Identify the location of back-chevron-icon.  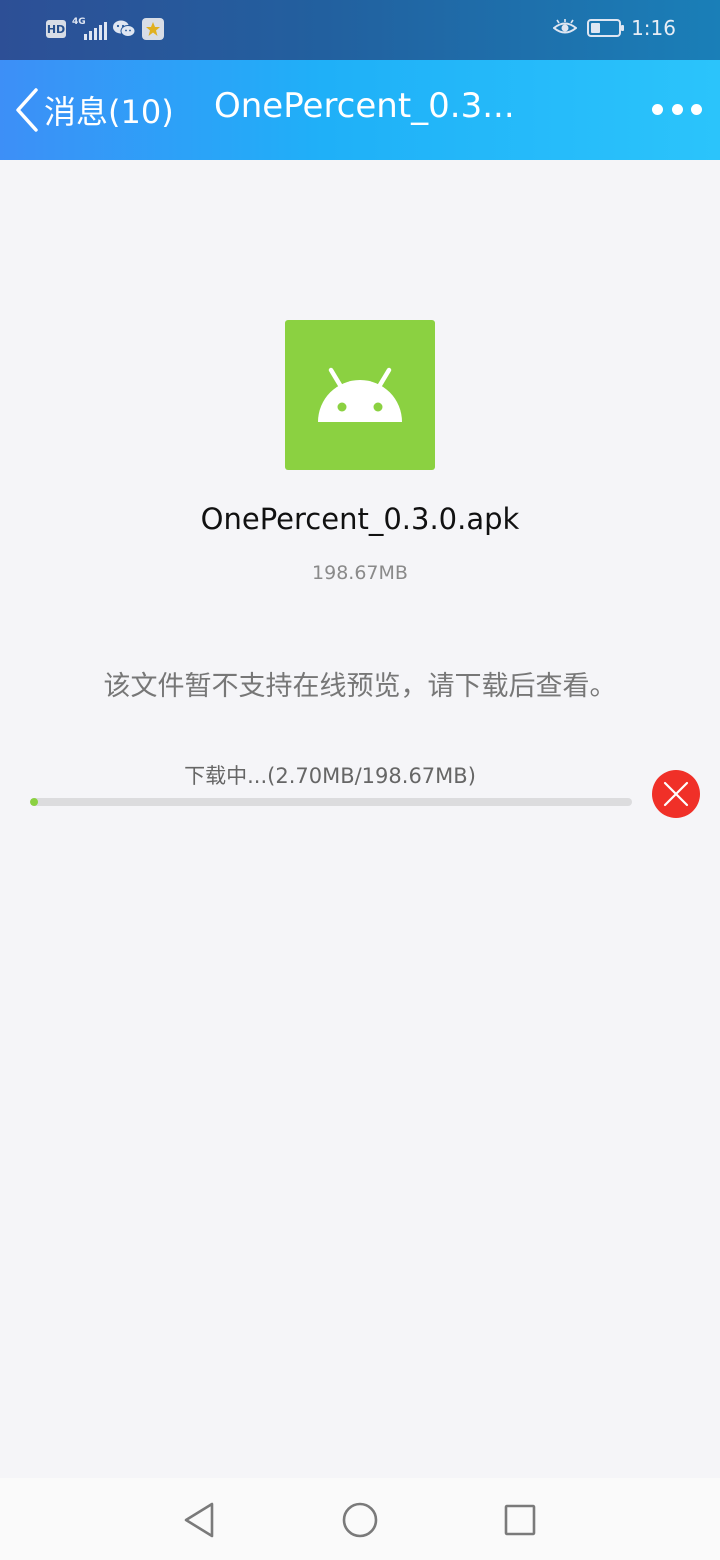
(27, 110).